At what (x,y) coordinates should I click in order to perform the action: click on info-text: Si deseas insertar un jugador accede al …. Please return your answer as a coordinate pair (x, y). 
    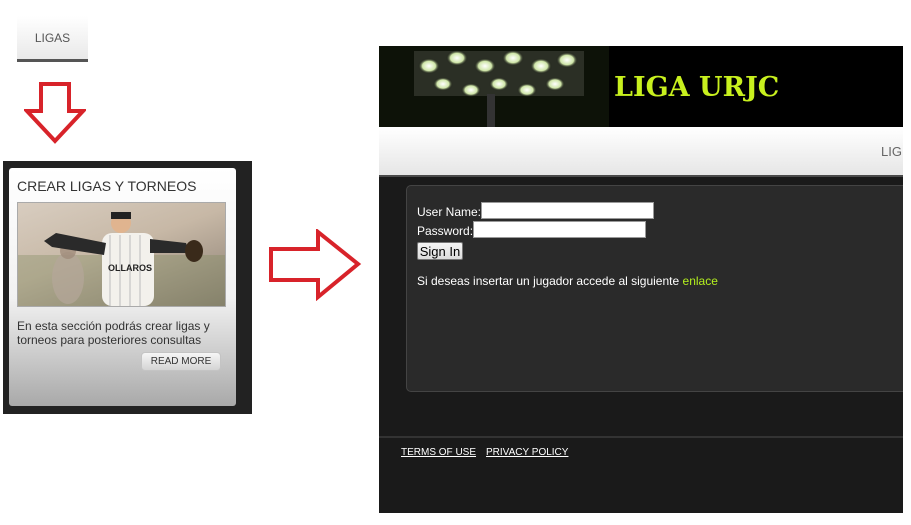
    Looking at the image, I should click on (548, 281).